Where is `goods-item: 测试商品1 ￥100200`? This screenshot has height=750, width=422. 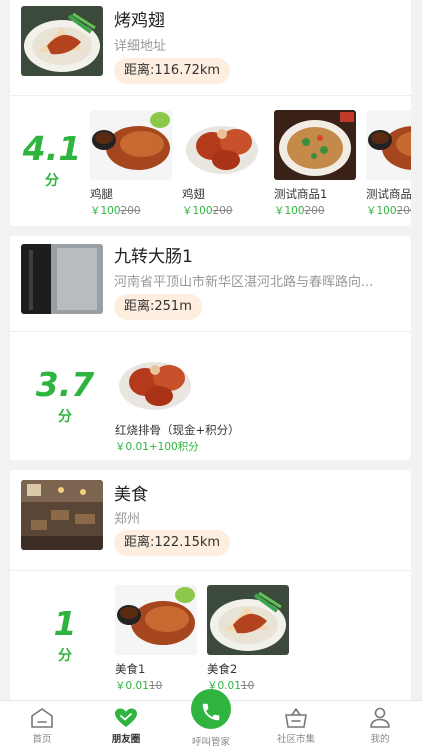
goods-item: 测试商品1 ￥100200 is located at coordinates (315, 164).